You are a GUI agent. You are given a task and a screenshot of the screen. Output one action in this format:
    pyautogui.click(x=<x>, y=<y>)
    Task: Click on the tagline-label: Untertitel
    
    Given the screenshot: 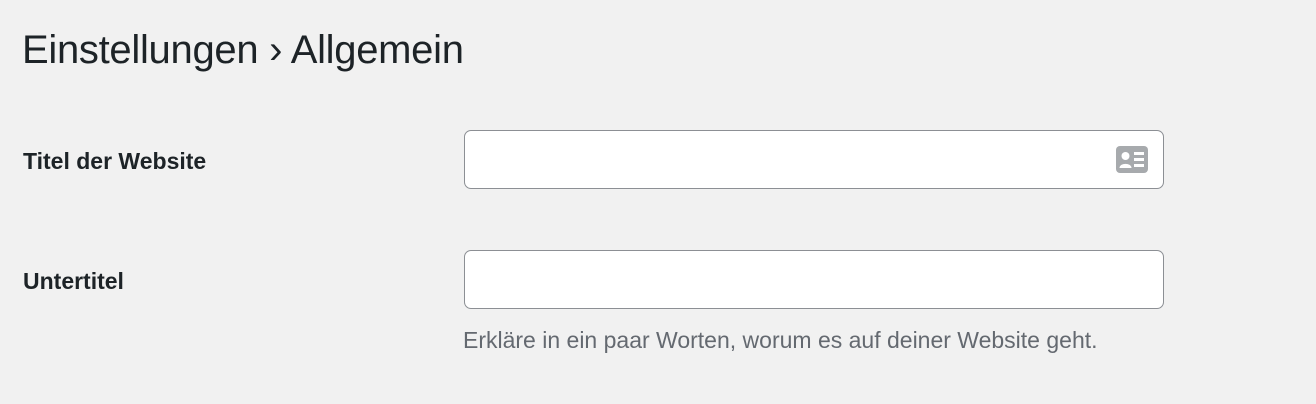 What is the action you would take?
    pyautogui.click(x=73, y=281)
    